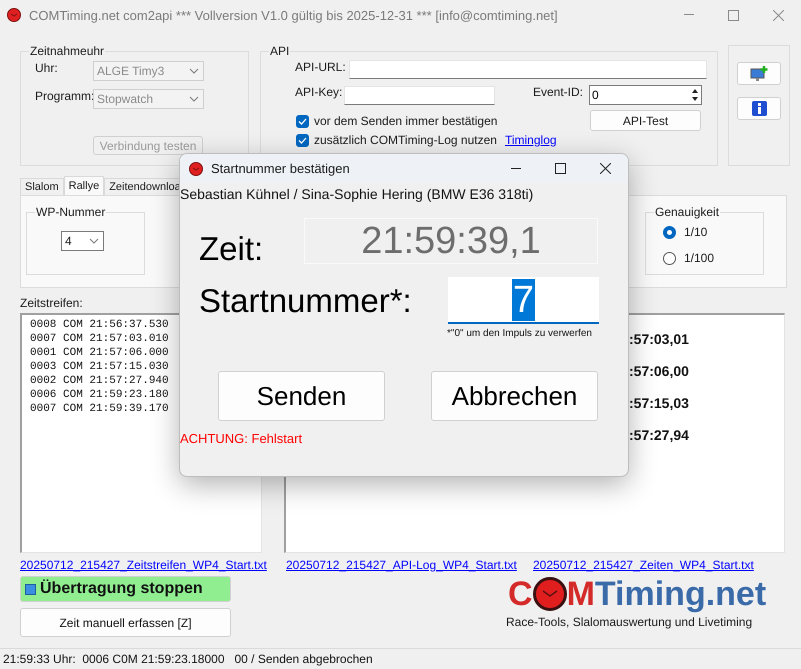 The image size is (801, 669). I want to click on field-label: API-Key:, so click(319, 92).